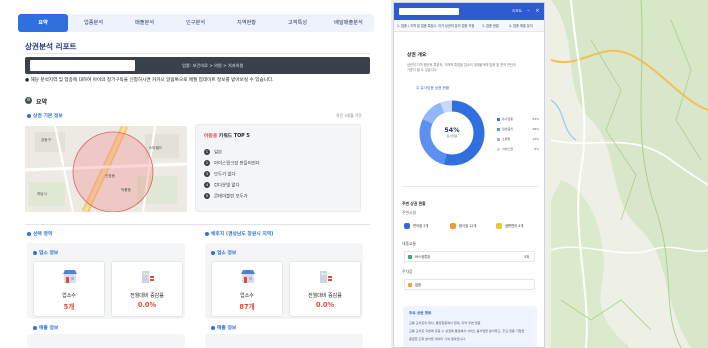 This screenshot has width=708, height=348. Describe the element at coordinates (348, 23) in the screenshot. I see `tab-delivery: 배달매출분석` at that location.